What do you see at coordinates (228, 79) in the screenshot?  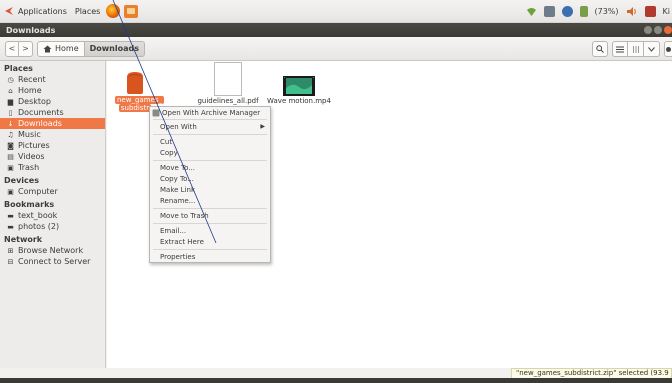 I see `pdf-file-icon` at bounding box center [228, 79].